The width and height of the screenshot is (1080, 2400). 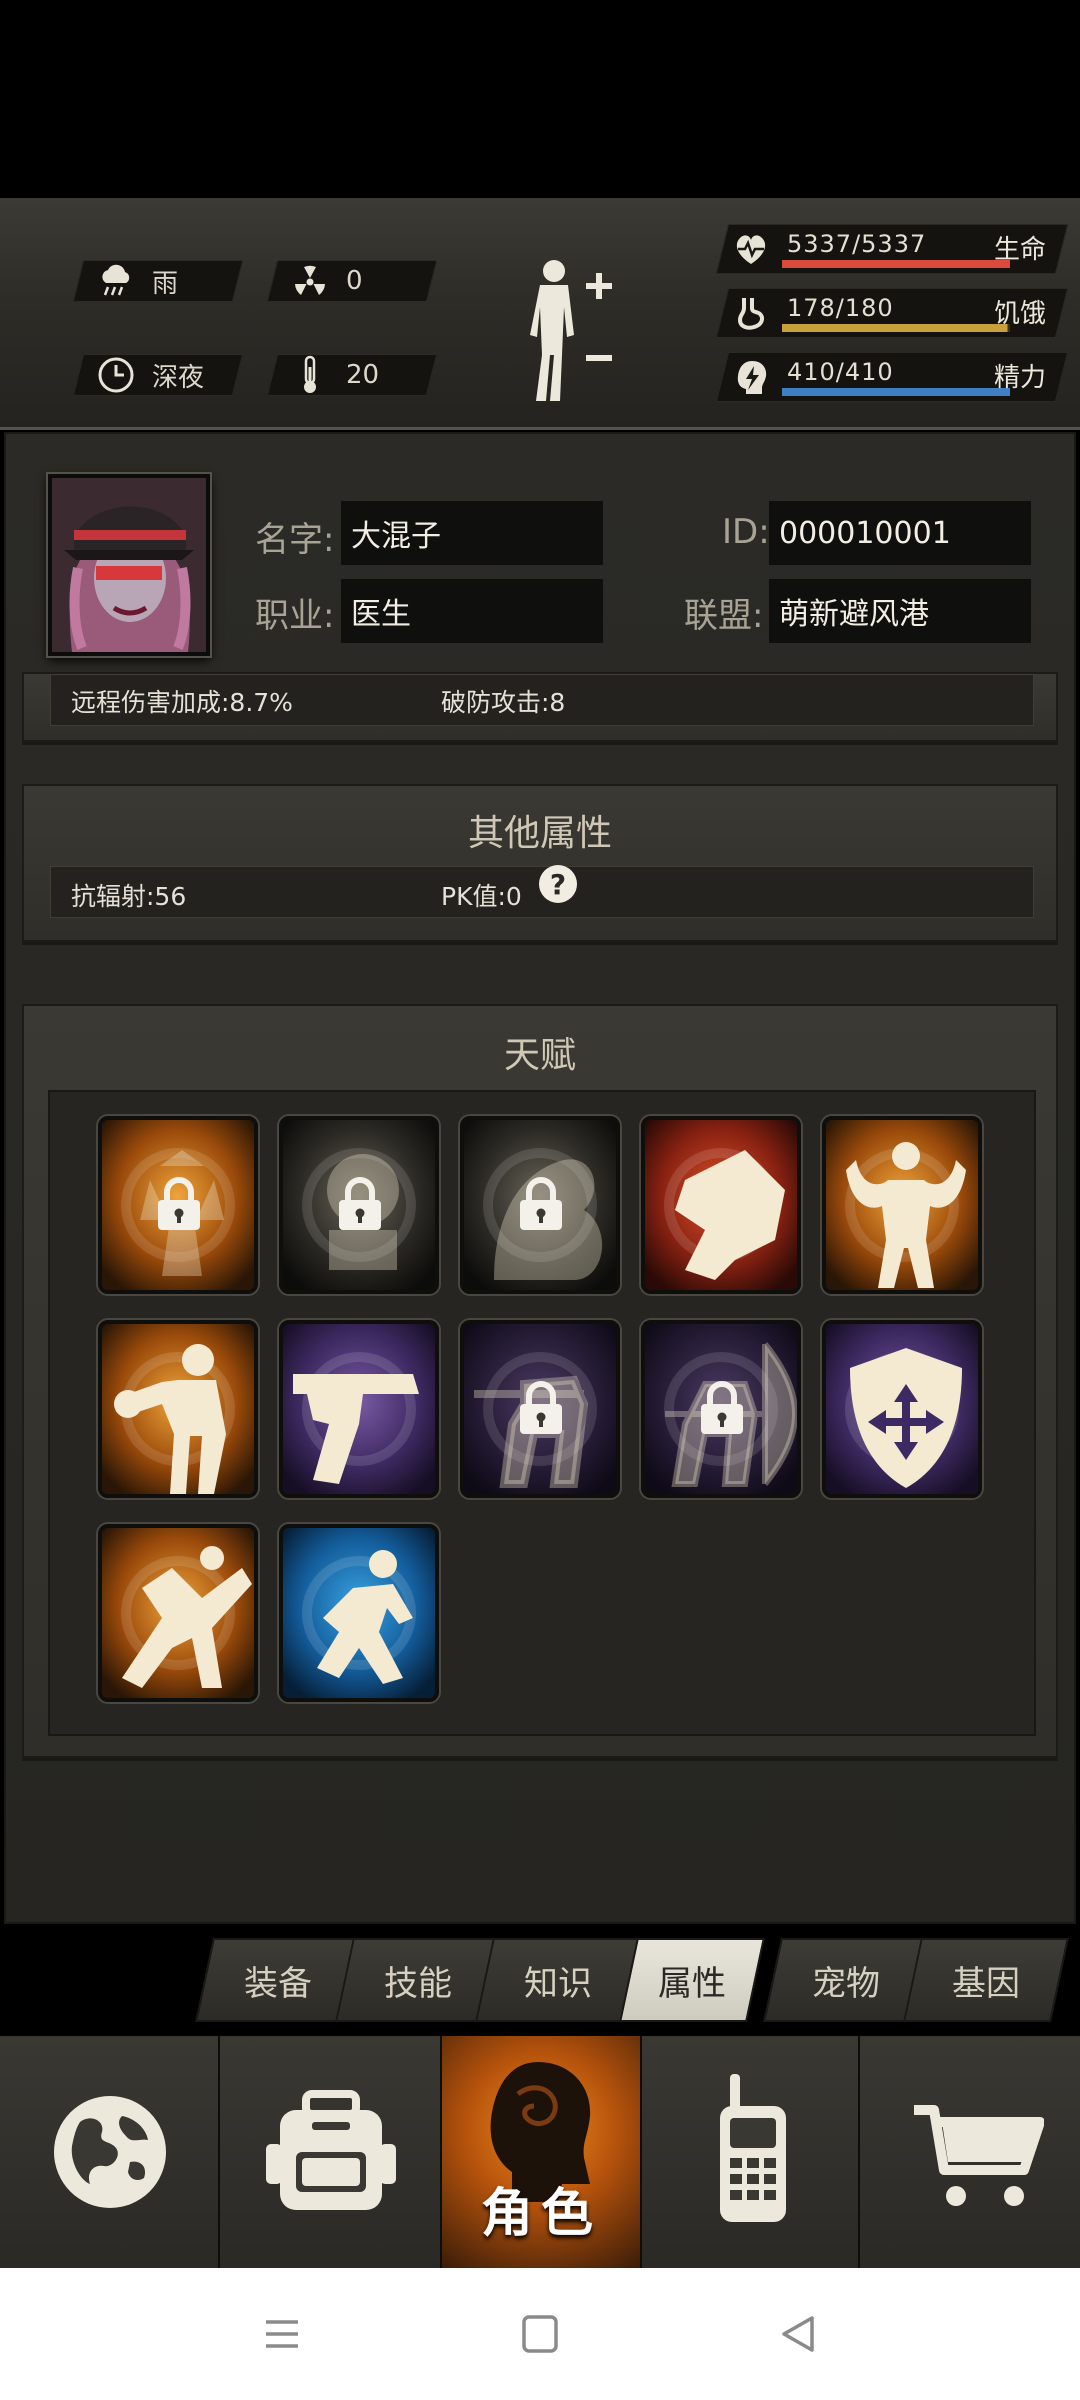 I want to click on character-avatar, so click(x=129, y=565).